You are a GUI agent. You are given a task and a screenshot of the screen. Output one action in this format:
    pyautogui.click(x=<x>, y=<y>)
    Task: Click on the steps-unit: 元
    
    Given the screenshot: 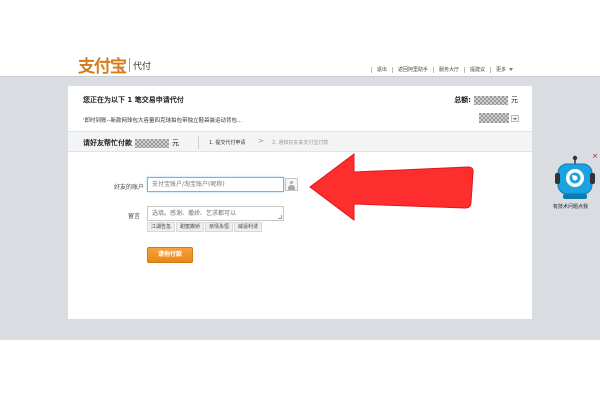 What is the action you would take?
    pyautogui.click(x=175, y=143)
    